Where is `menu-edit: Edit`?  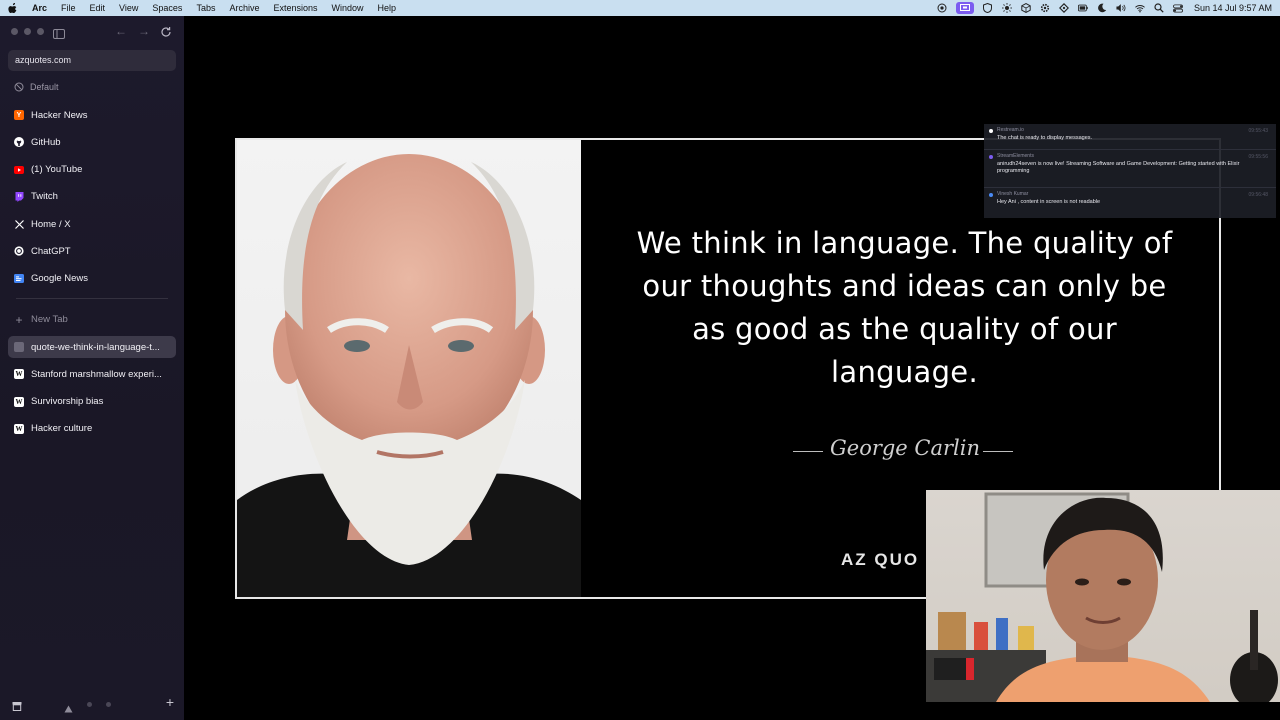
menu-edit: Edit is located at coordinates (98, 8).